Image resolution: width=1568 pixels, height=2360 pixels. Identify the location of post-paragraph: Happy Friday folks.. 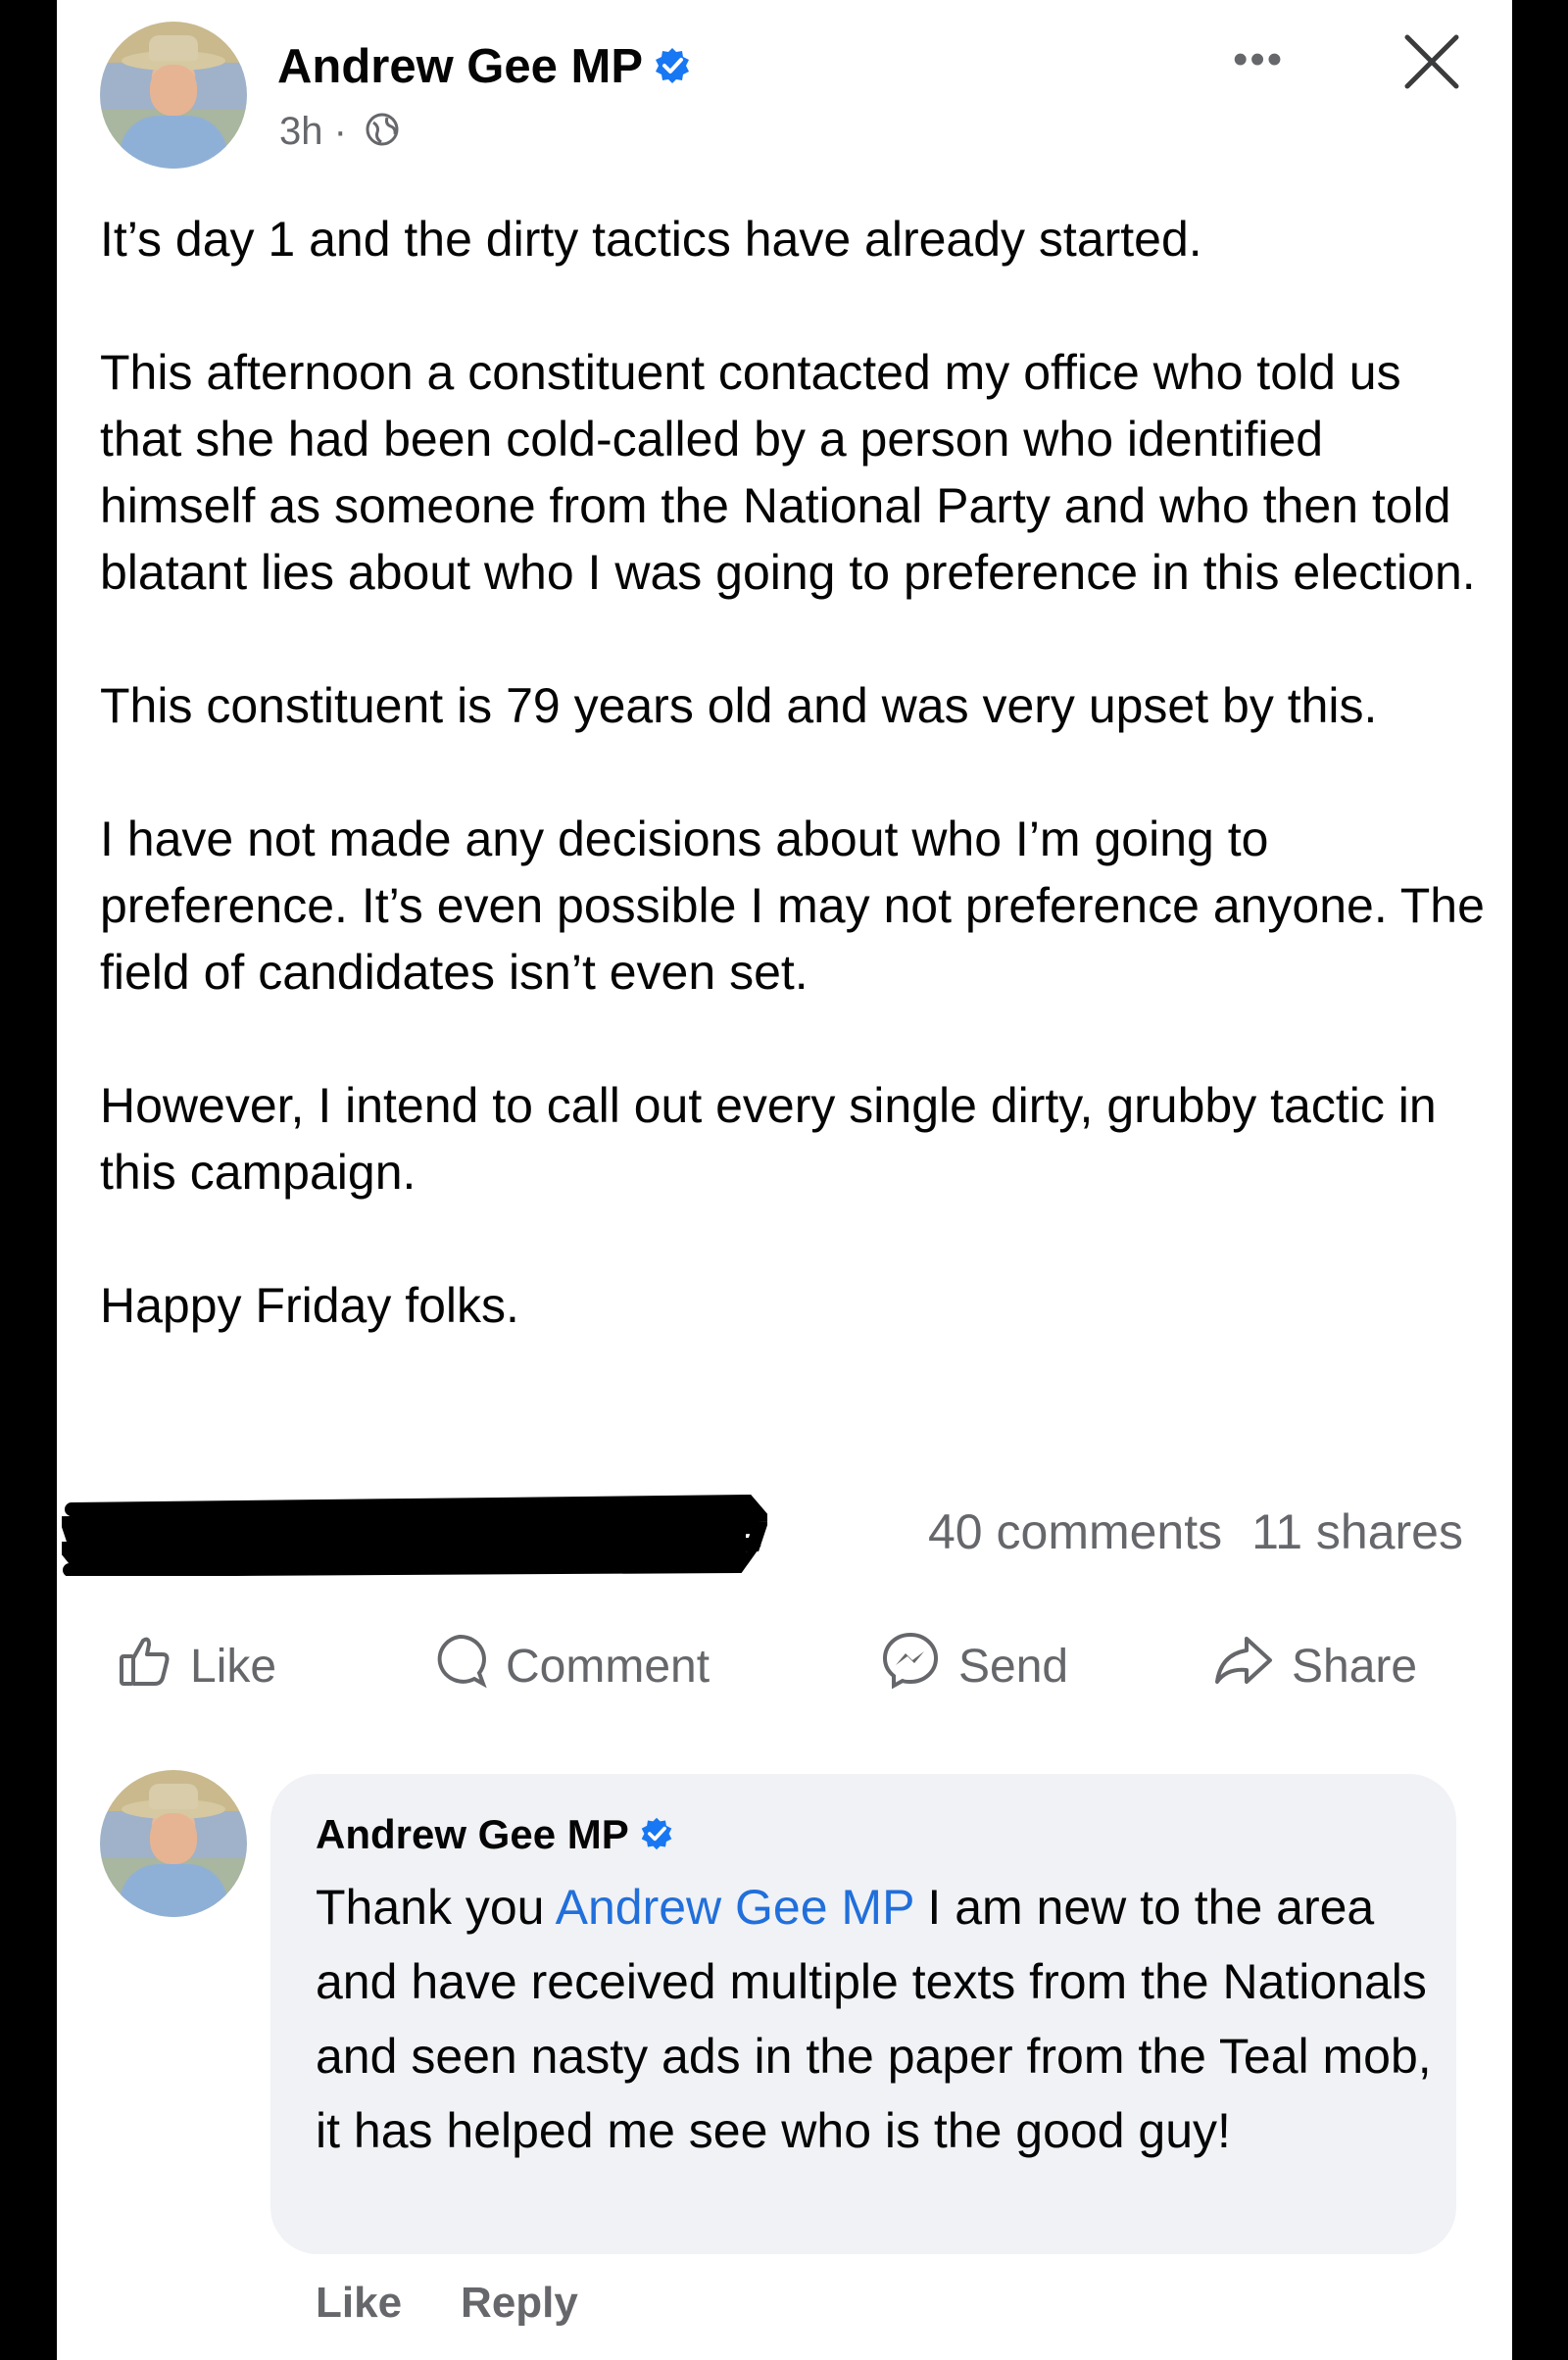
(309, 1305).